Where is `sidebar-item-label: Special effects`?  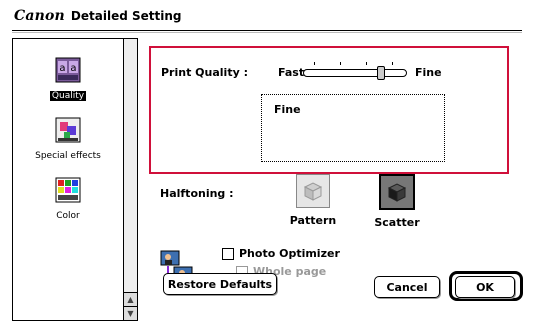
sidebar-item-label: Special effects is located at coordinates (68, 156).